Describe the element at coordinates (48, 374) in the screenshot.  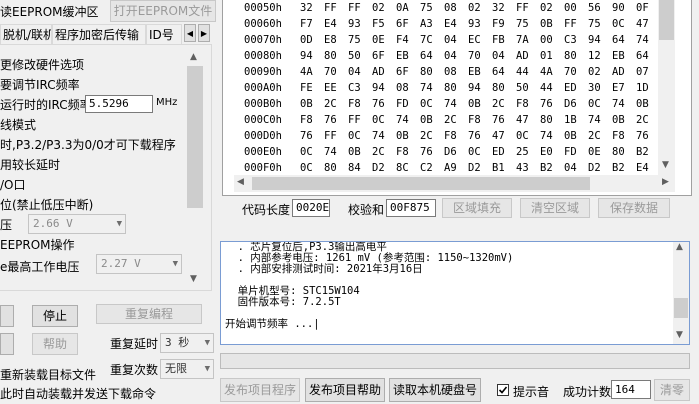
I see `reload-target-file-option: 重新装载目标文件` at that location.